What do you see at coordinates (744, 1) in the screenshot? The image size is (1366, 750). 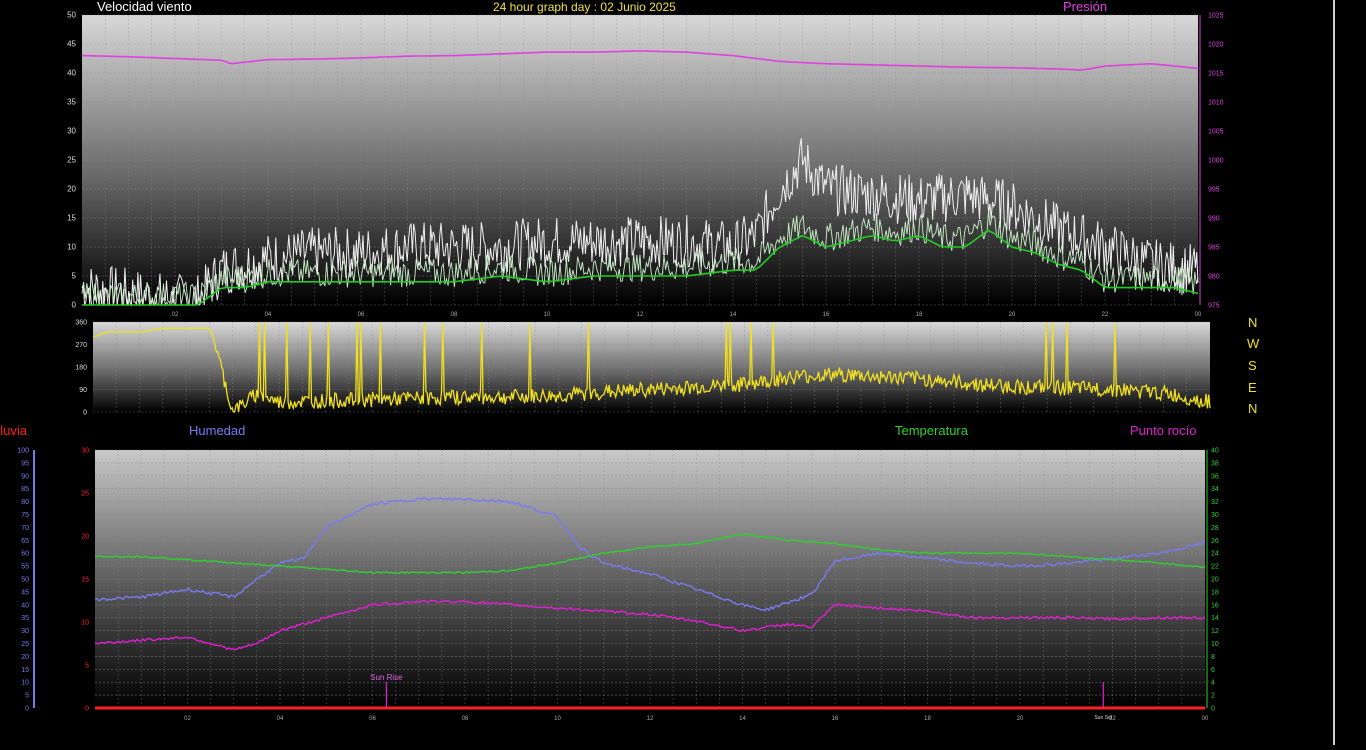 I see `x-tick-label: 14` at bounding box center [744, 1].